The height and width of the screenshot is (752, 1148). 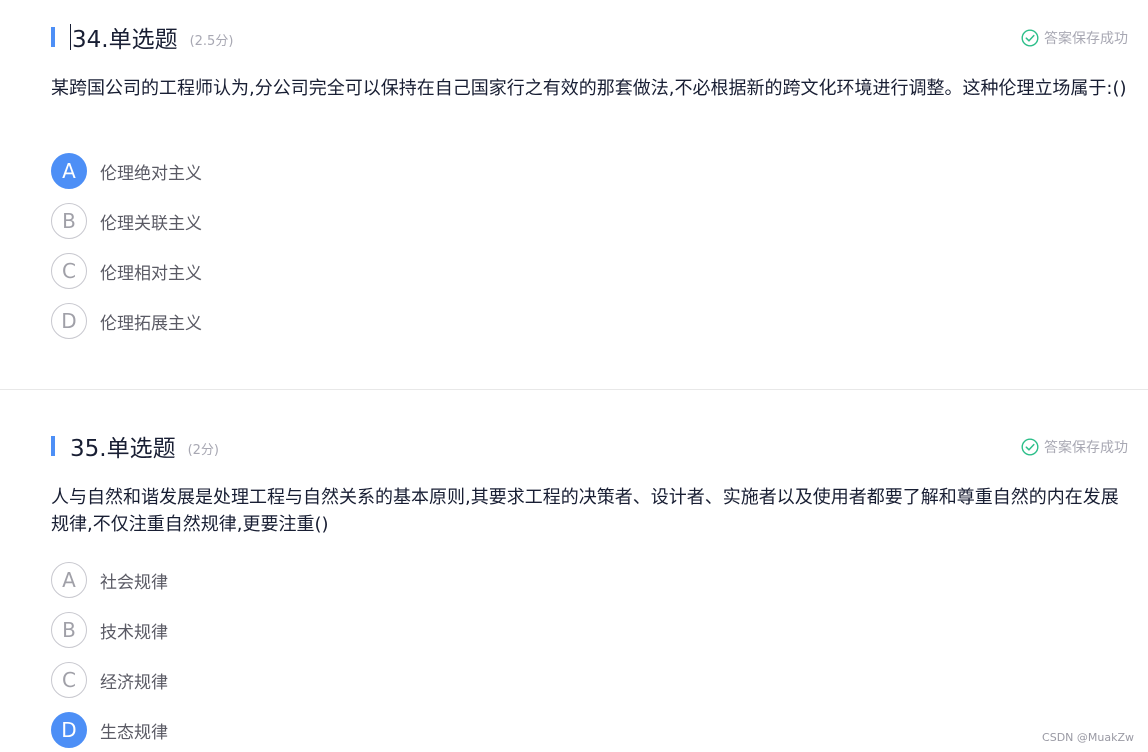 I want to click on question-header: 34.单选题 (2.5分), so click(x=142, y=38).